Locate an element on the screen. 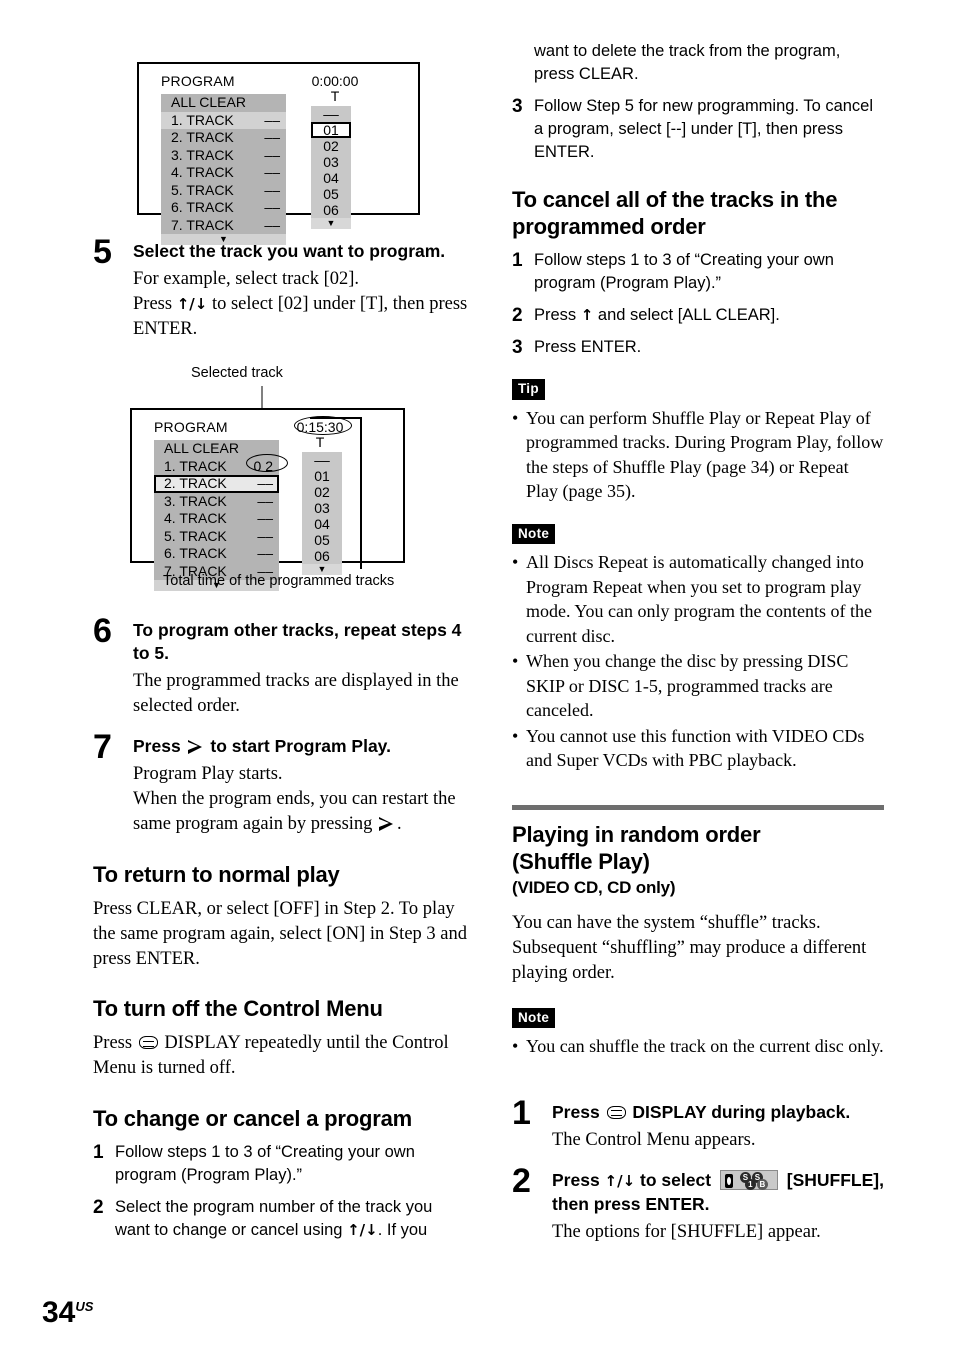 This screenshot has width=954, height=1352. step-body: The Control Menu appears. is located at coordinates (654, 1139).